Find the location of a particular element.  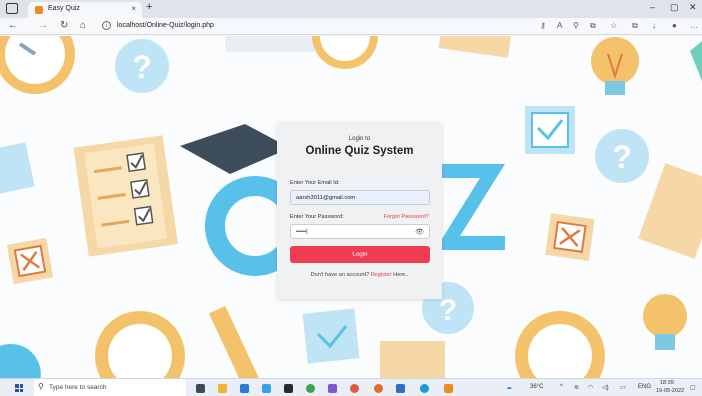

tab-title: Easy Quiz is located at coordinates (64, 8).